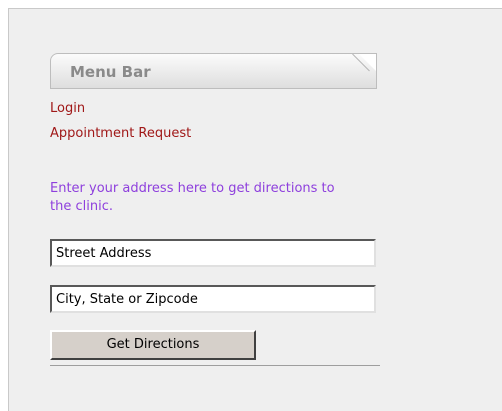 The width and height of the screenshot is (502, 411). I want to click on appointment-request-link: Appointment Request, so click(120, 133).